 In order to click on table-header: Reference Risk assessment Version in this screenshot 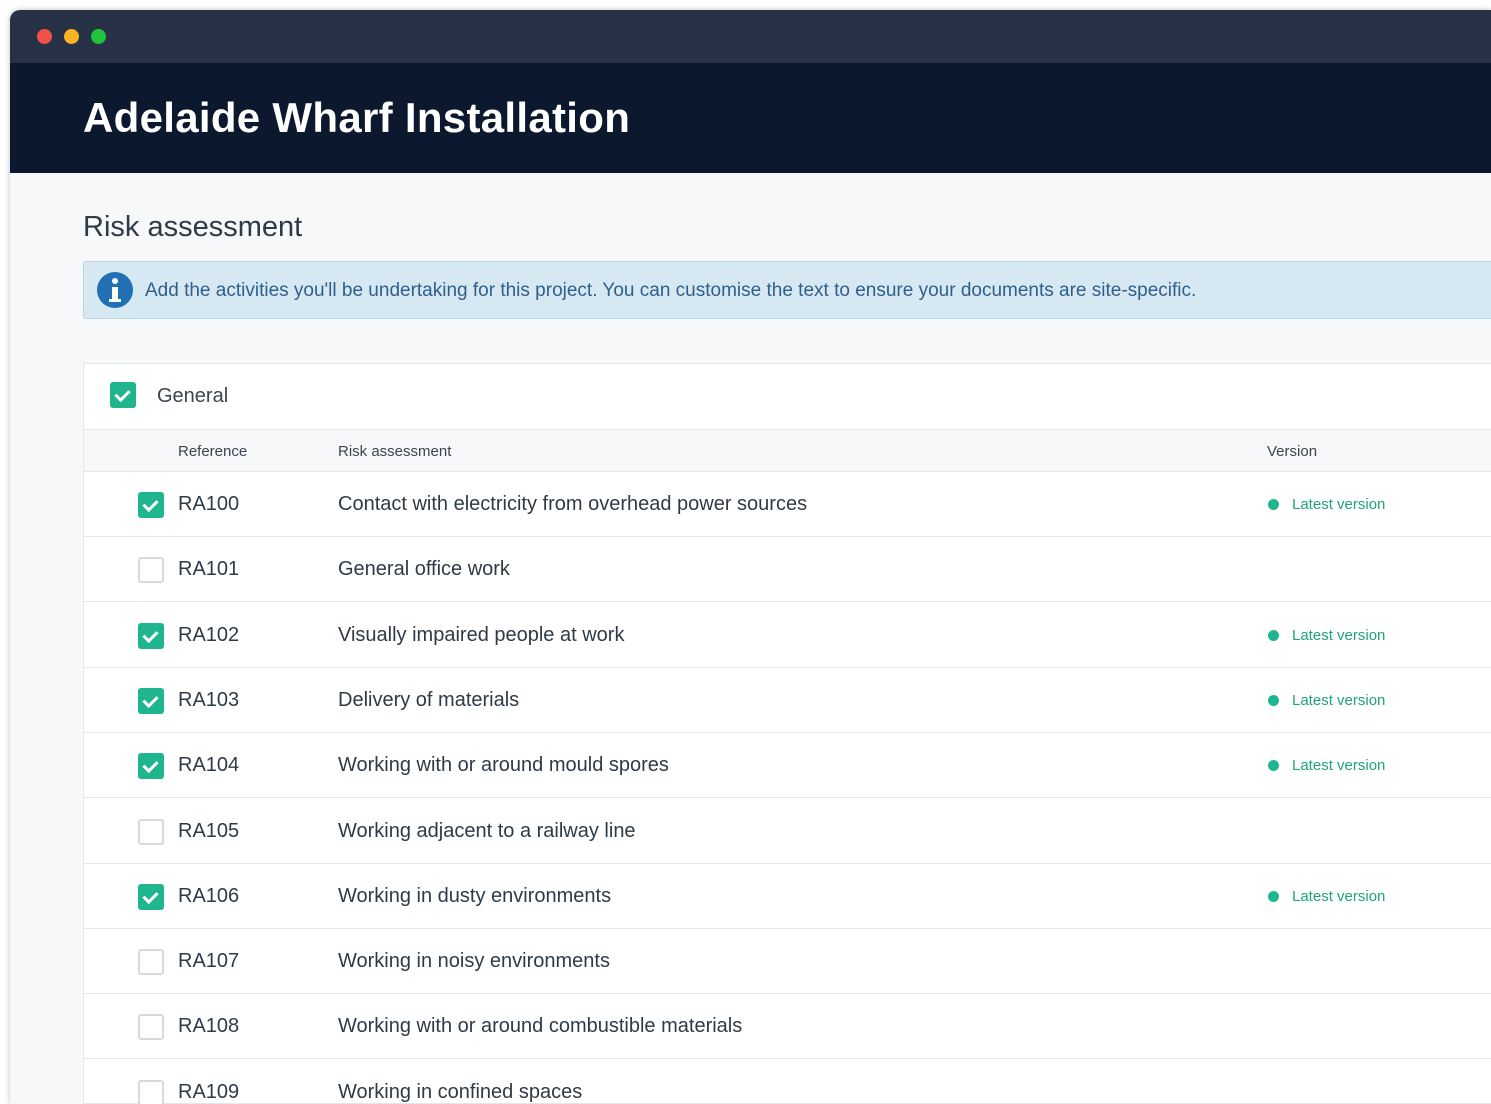, I will do `click(787, 451)`.